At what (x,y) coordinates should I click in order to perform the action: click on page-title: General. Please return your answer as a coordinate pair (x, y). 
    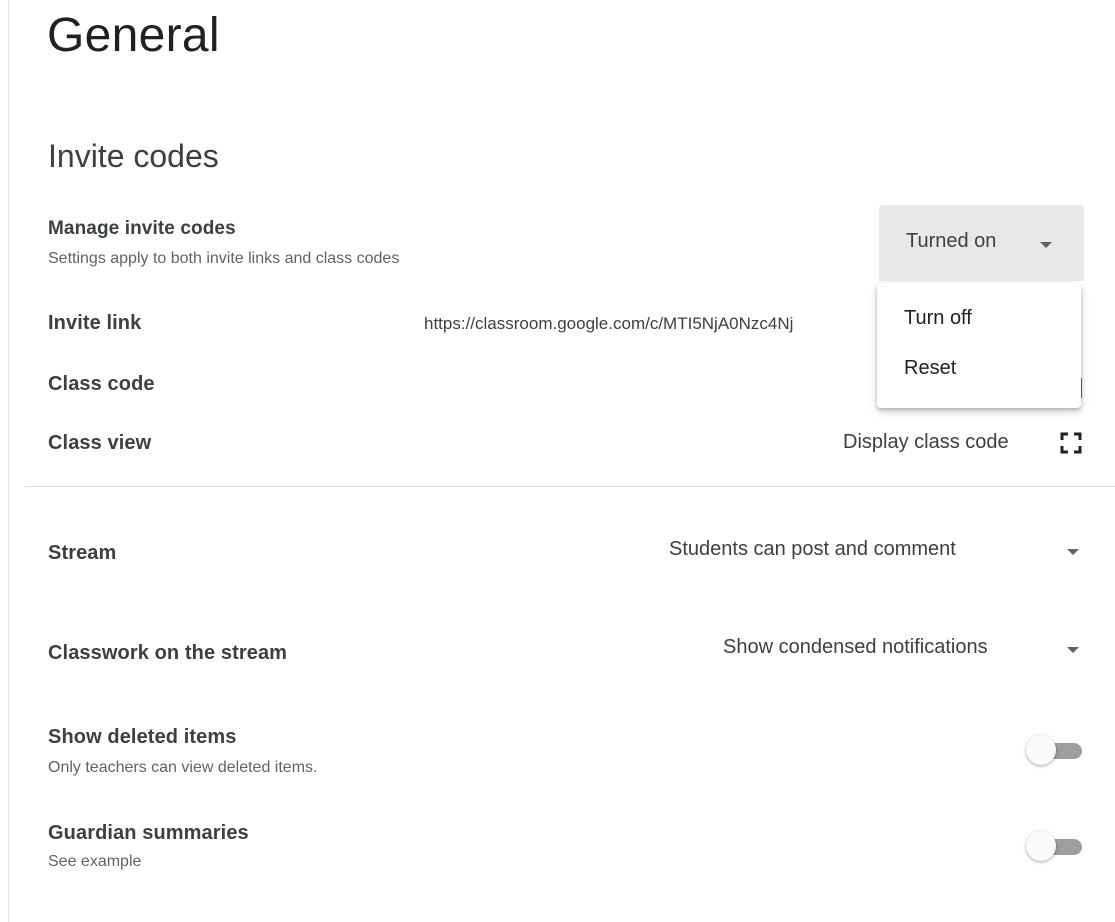
    Looking at the image, I should click on (133, 35).